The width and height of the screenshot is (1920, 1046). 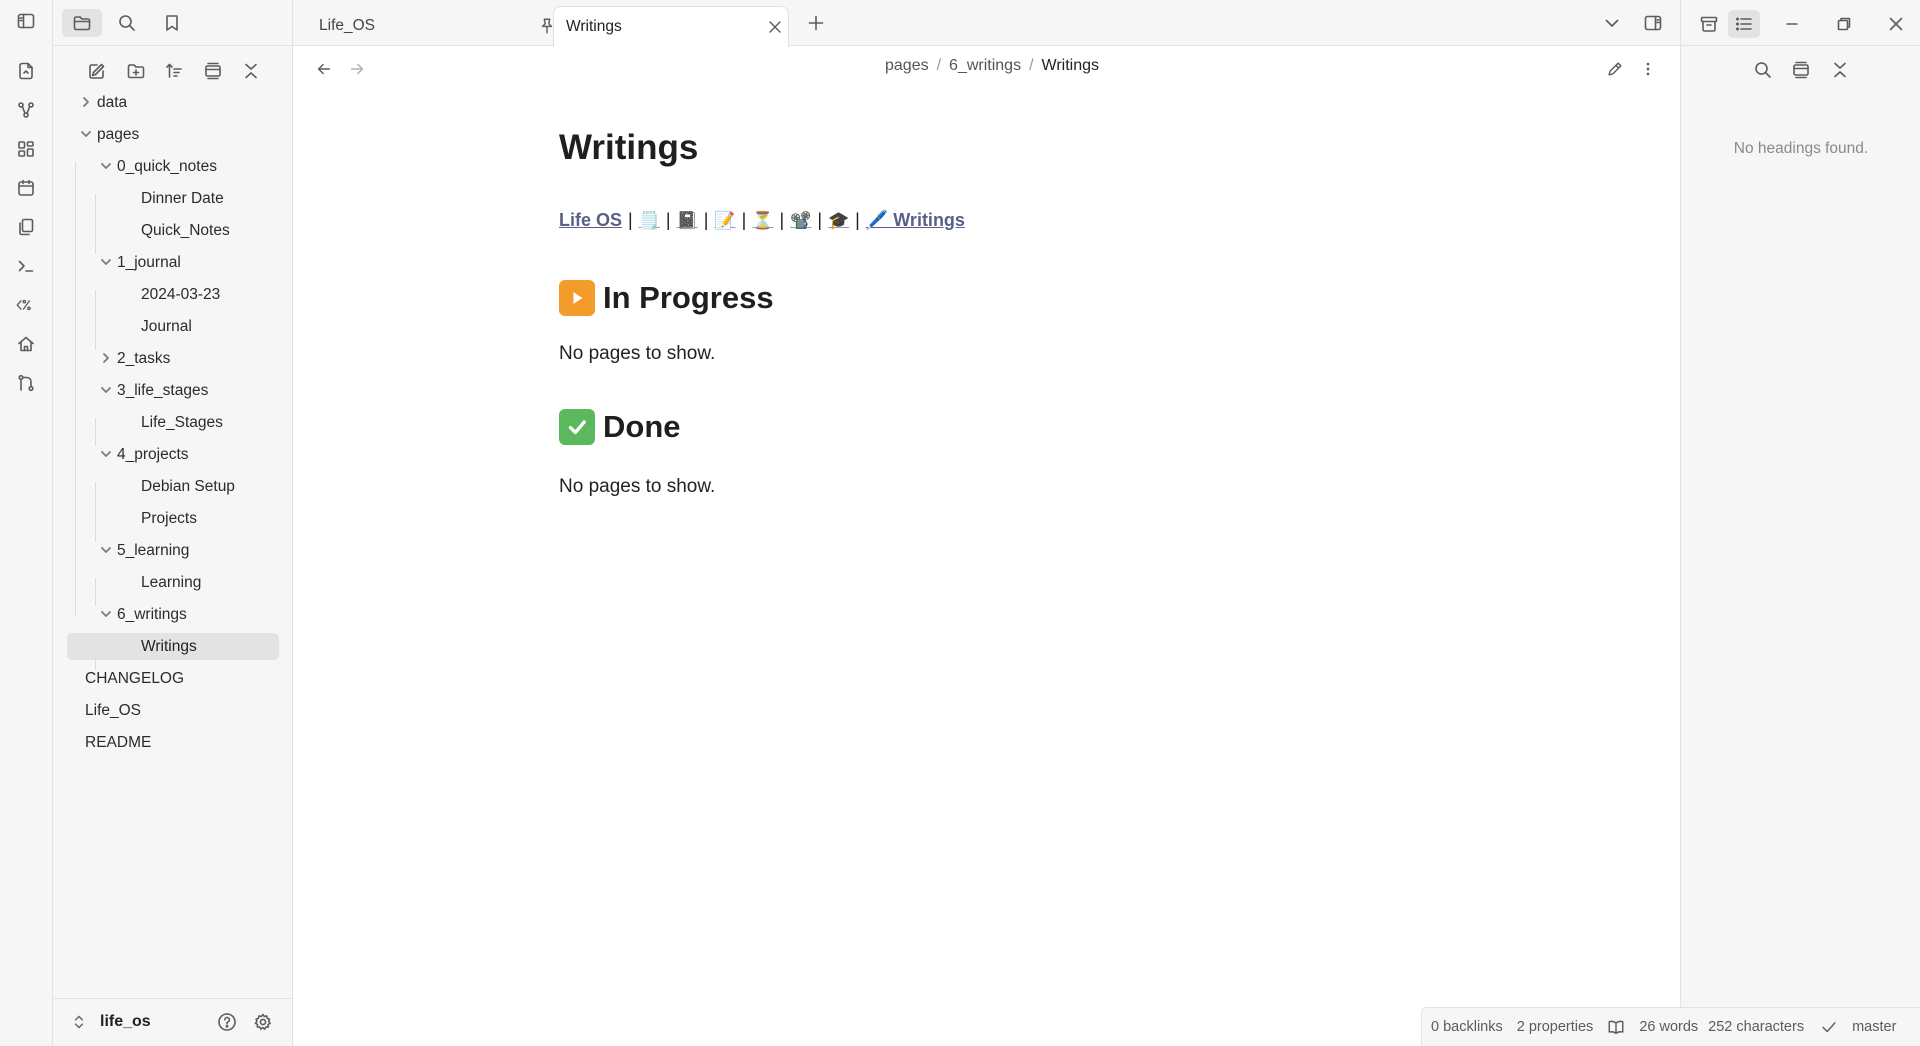 What do you see at coordinates (915, 220) in the screenshot?
I see `writings-link: 🖊️ Writings` at bounding box center [915, 220].